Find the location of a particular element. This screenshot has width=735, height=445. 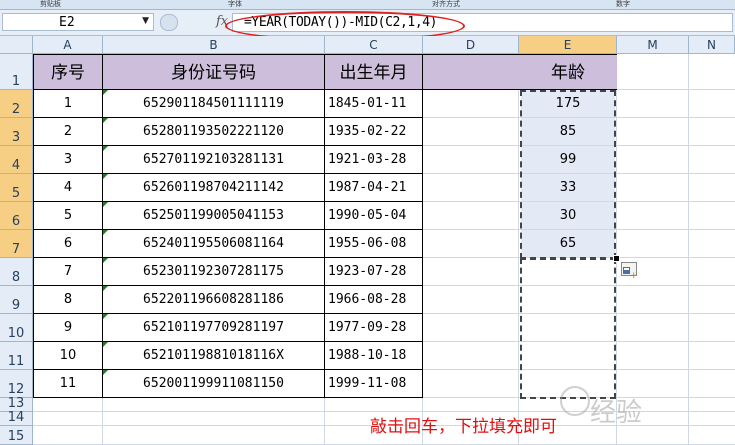

row-number: 15 is located at coordinates (16, 436).